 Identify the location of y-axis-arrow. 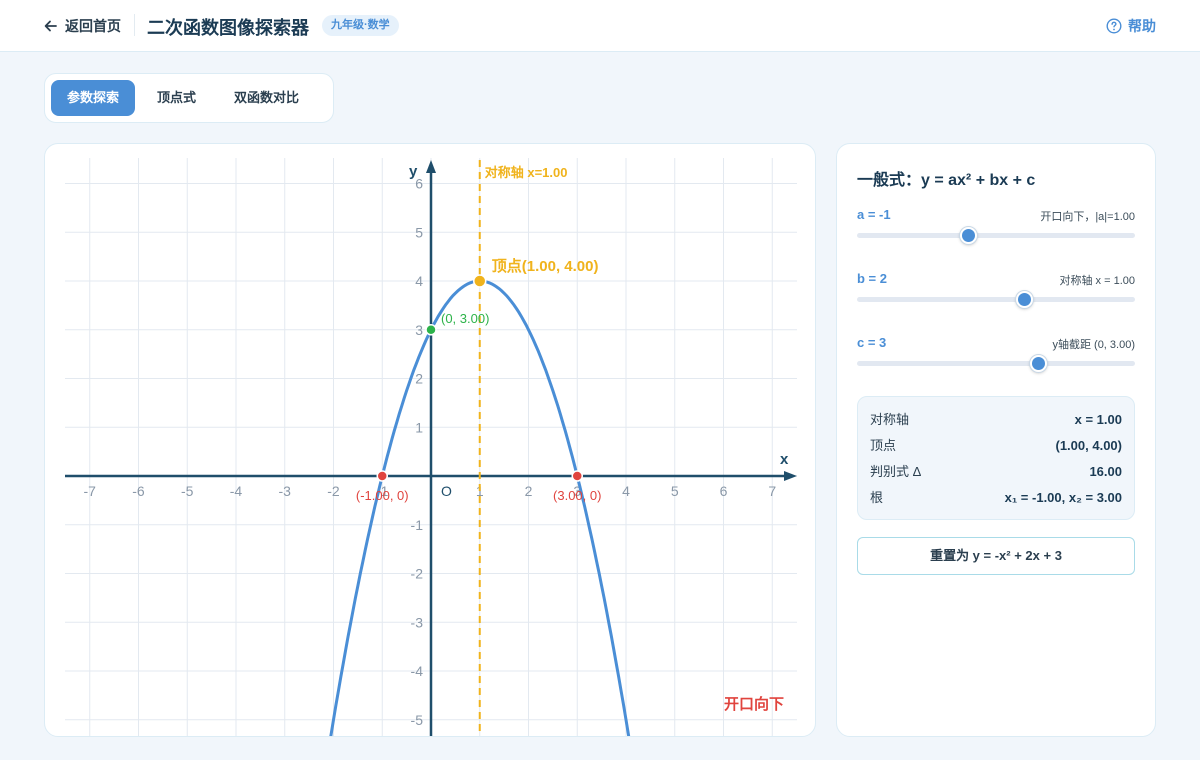
(431, 166).